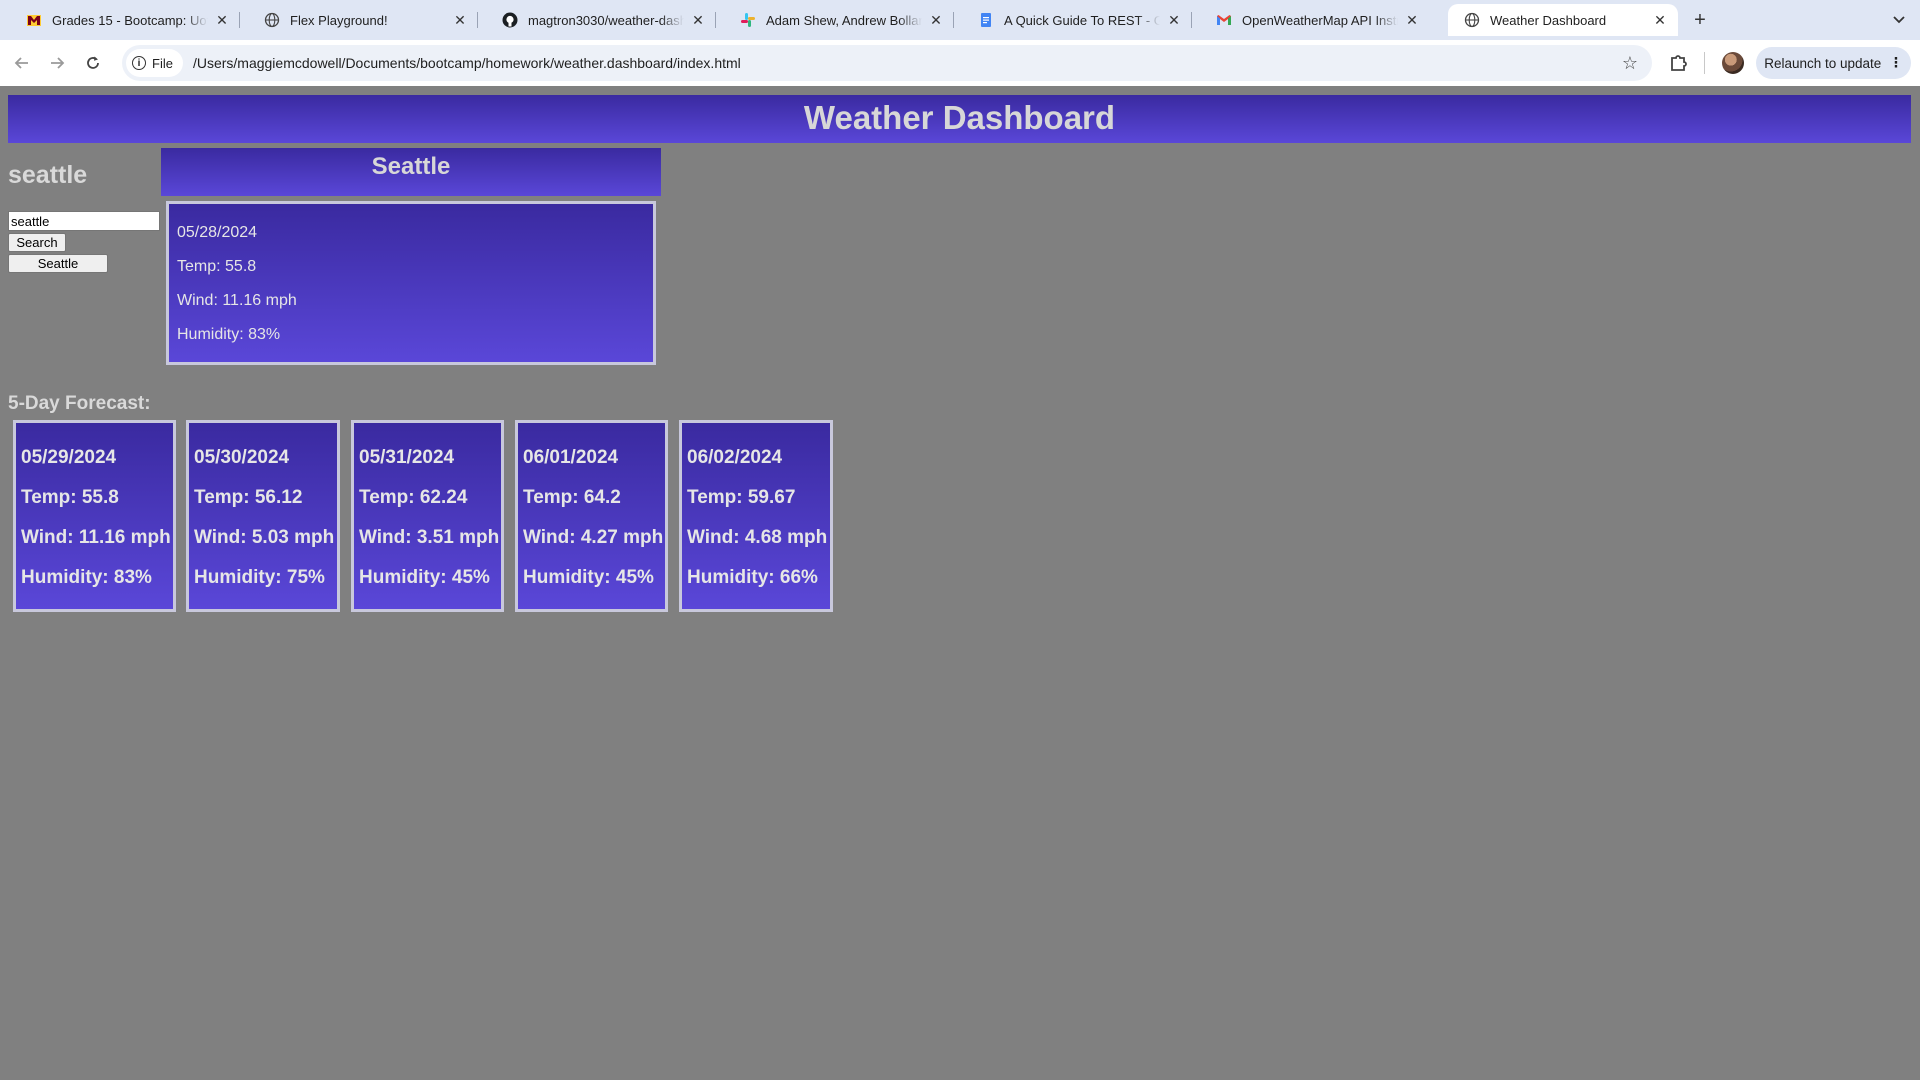  What do you see at coordinates (229, 334) in the screenshot?
I see `current-humidity: Humidity: 83%` at bounding box center [229, 334].